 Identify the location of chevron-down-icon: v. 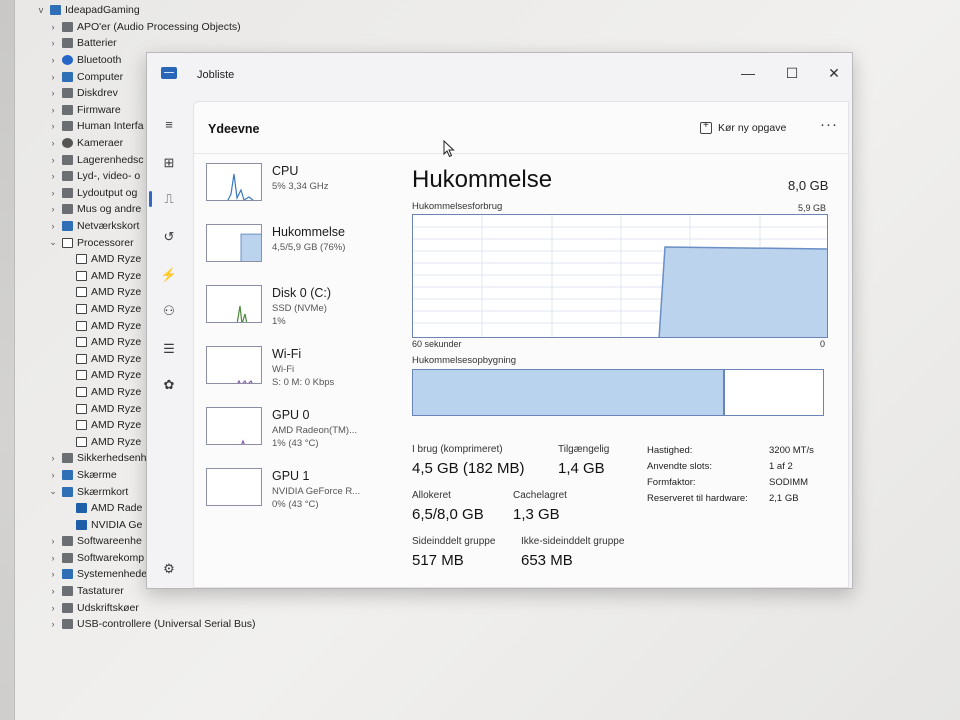
(41, 10).